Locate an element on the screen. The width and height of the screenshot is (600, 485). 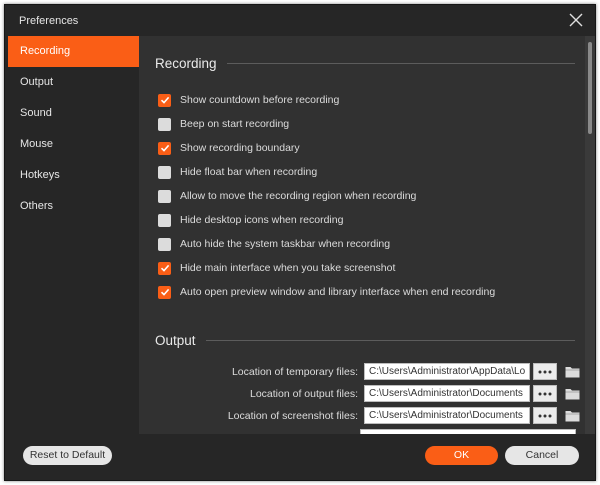
sidebar-item-mouse: Mouse is located at coordinates (73, 144).